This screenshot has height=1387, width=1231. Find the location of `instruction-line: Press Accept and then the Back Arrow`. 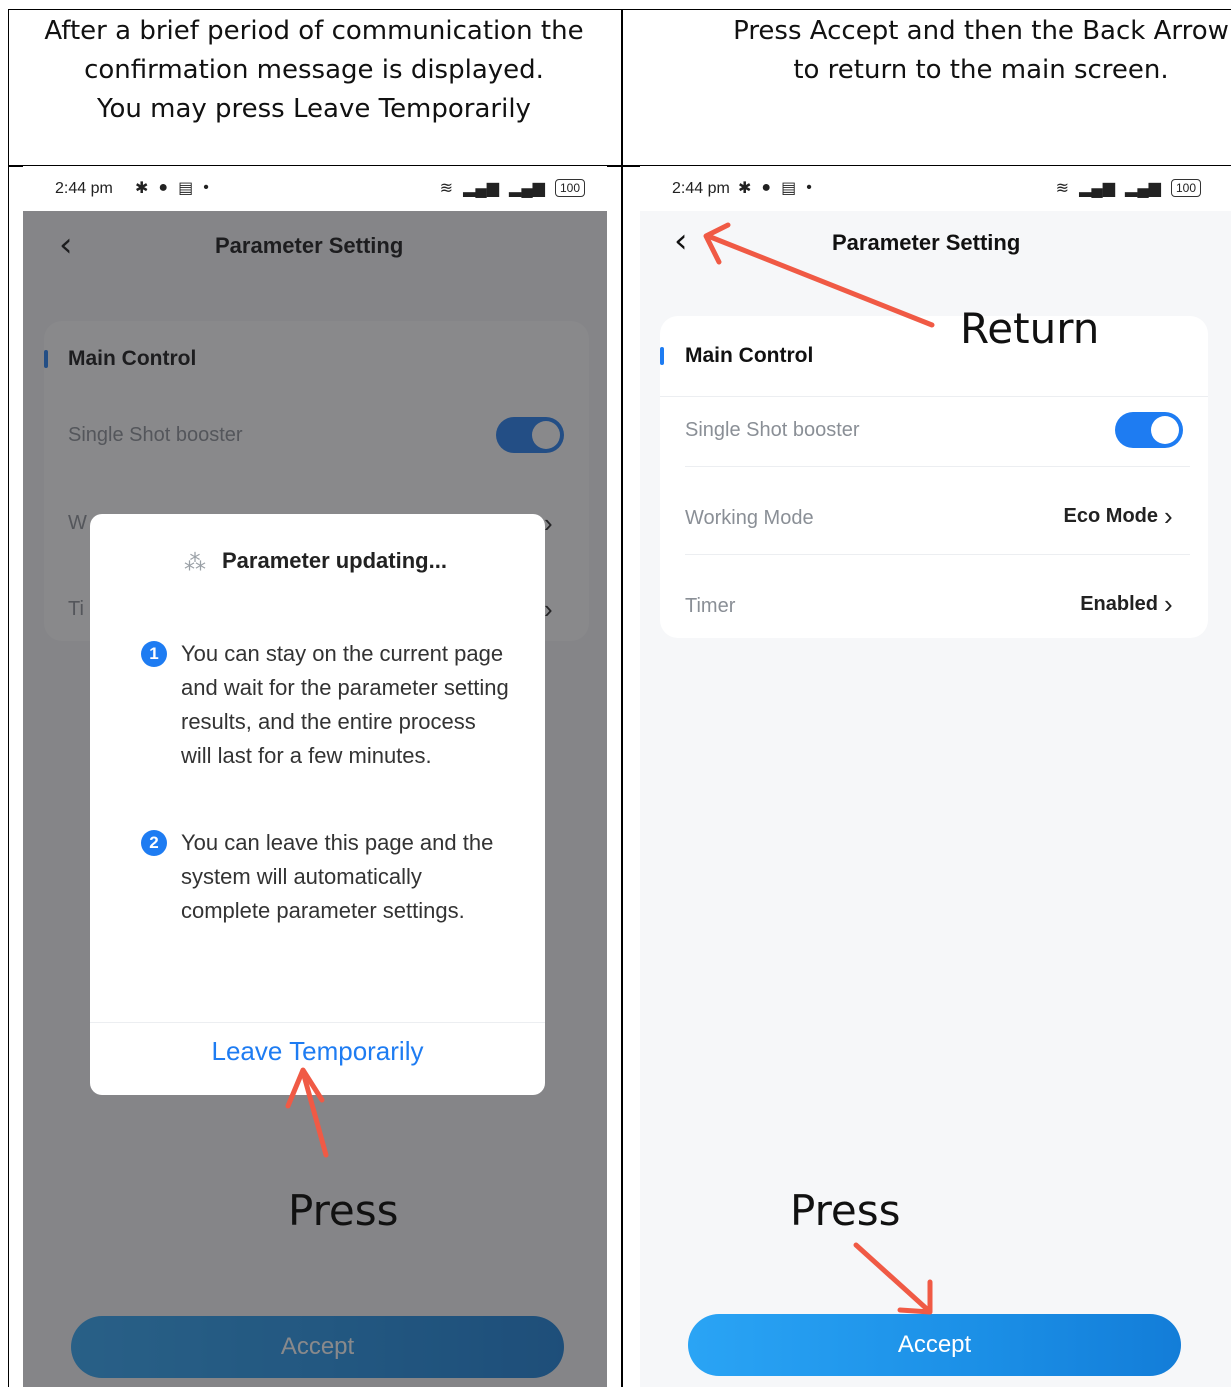

instruction-line: Press Accept and then the Back Arrow is located at coordinates (981, 31).